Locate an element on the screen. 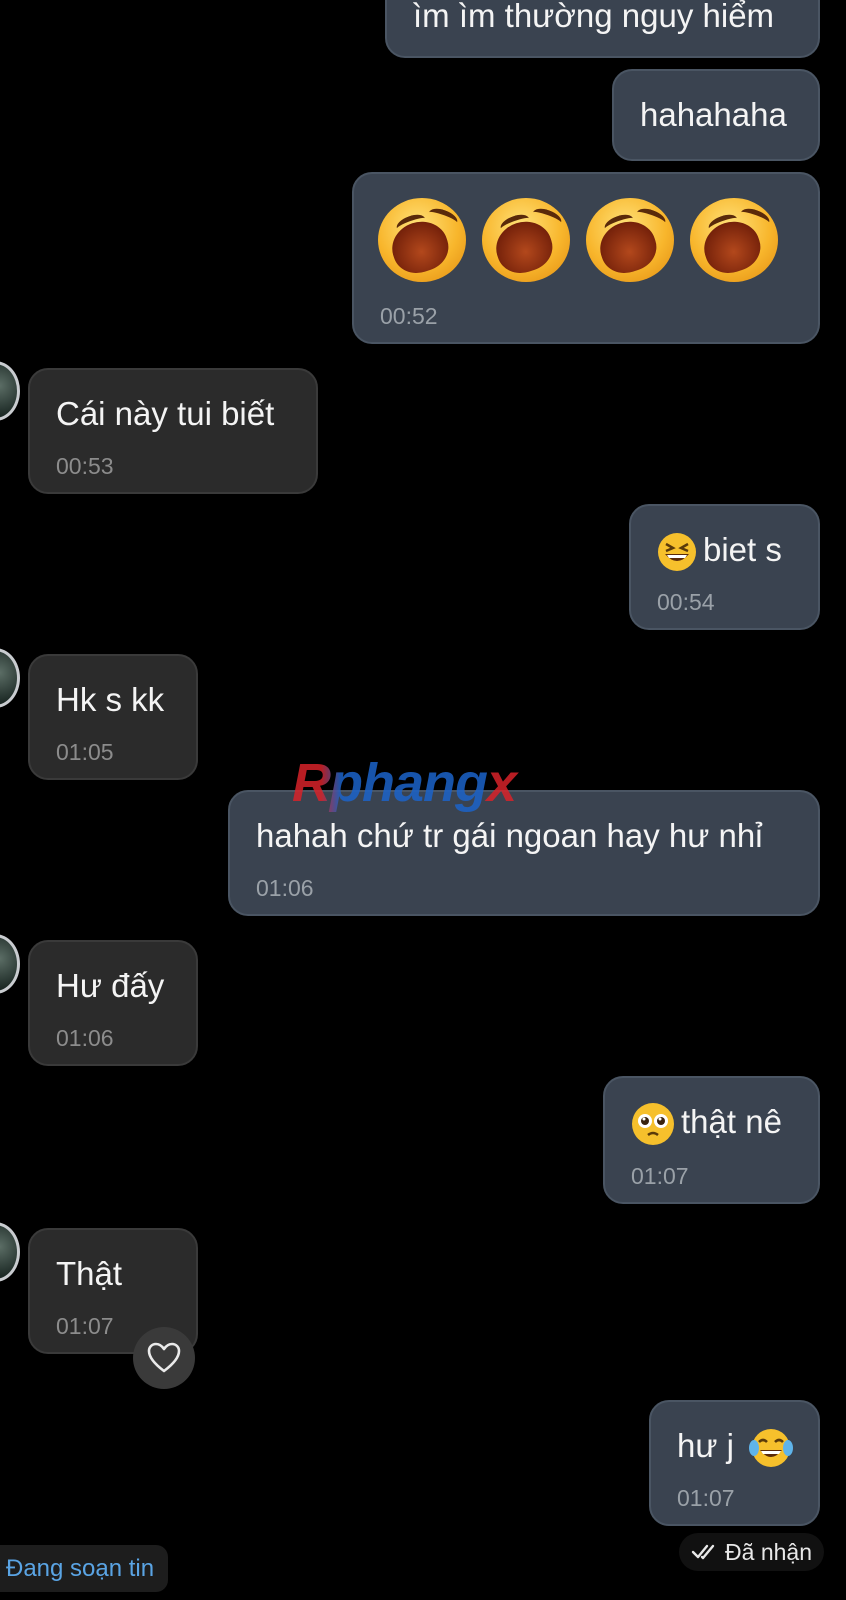 This screenshot has width=846, height=1600. message-text-row: thật nê is located at coordinates (706, 1124).